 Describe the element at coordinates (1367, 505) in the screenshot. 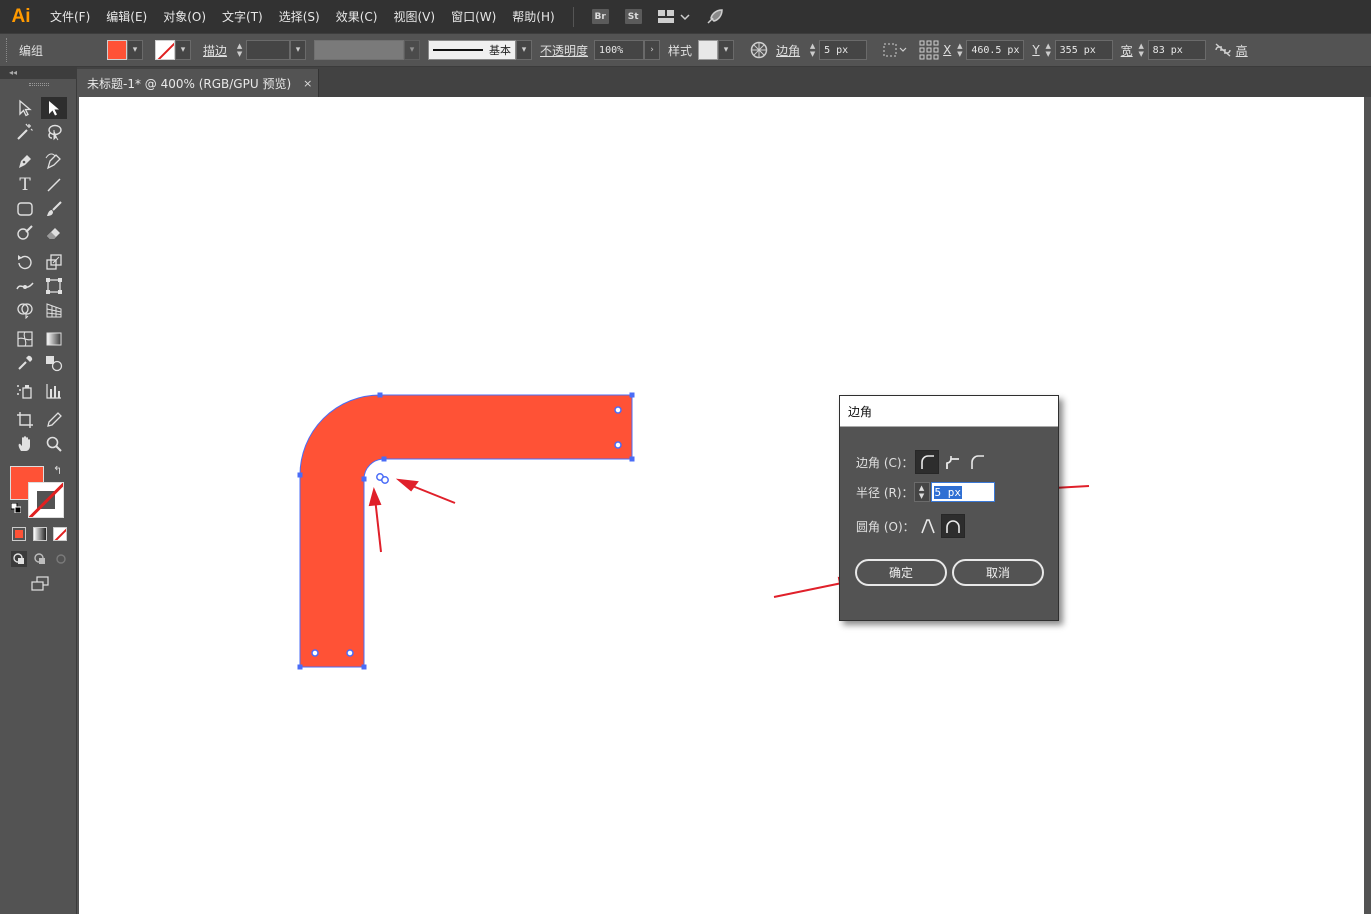

I see `canvas-scroll-edge` at that location.